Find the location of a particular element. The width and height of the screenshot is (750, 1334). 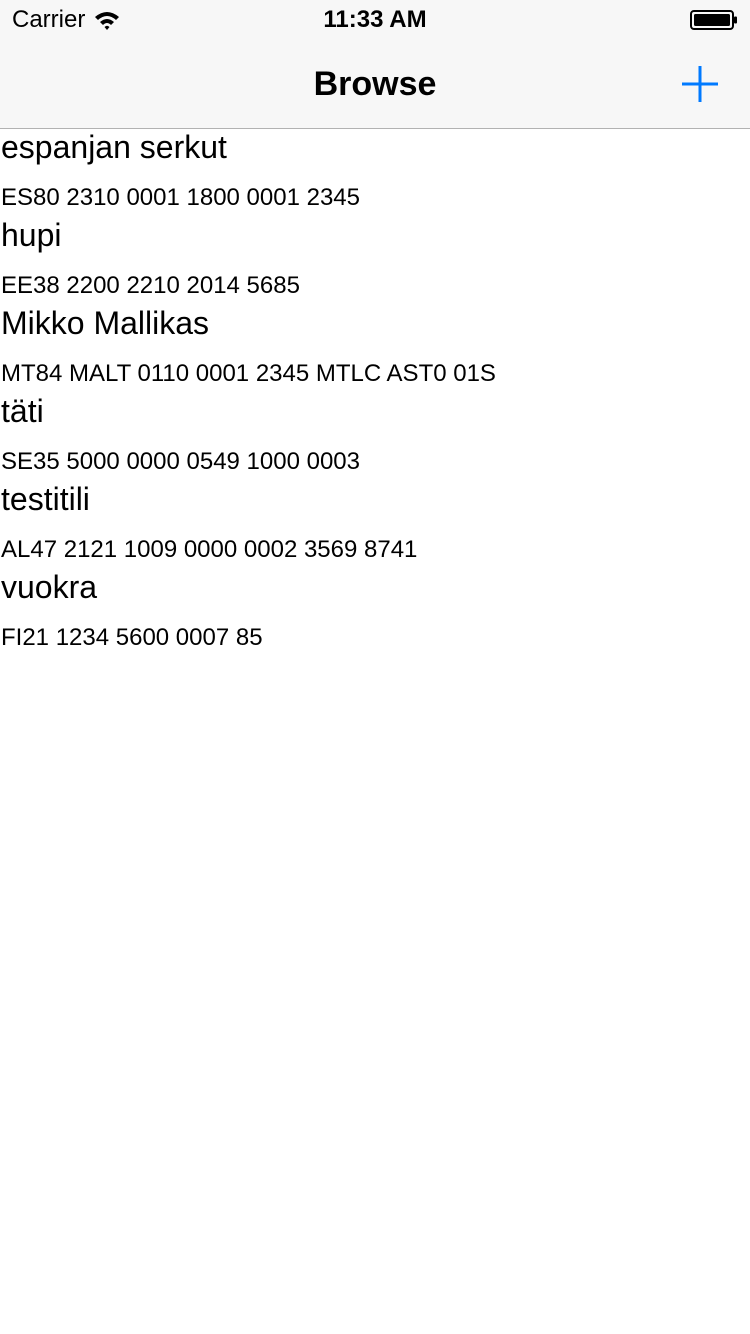

account-iban: EE38 2200 2210 2014 5685 is located at coordinates (150, 285).